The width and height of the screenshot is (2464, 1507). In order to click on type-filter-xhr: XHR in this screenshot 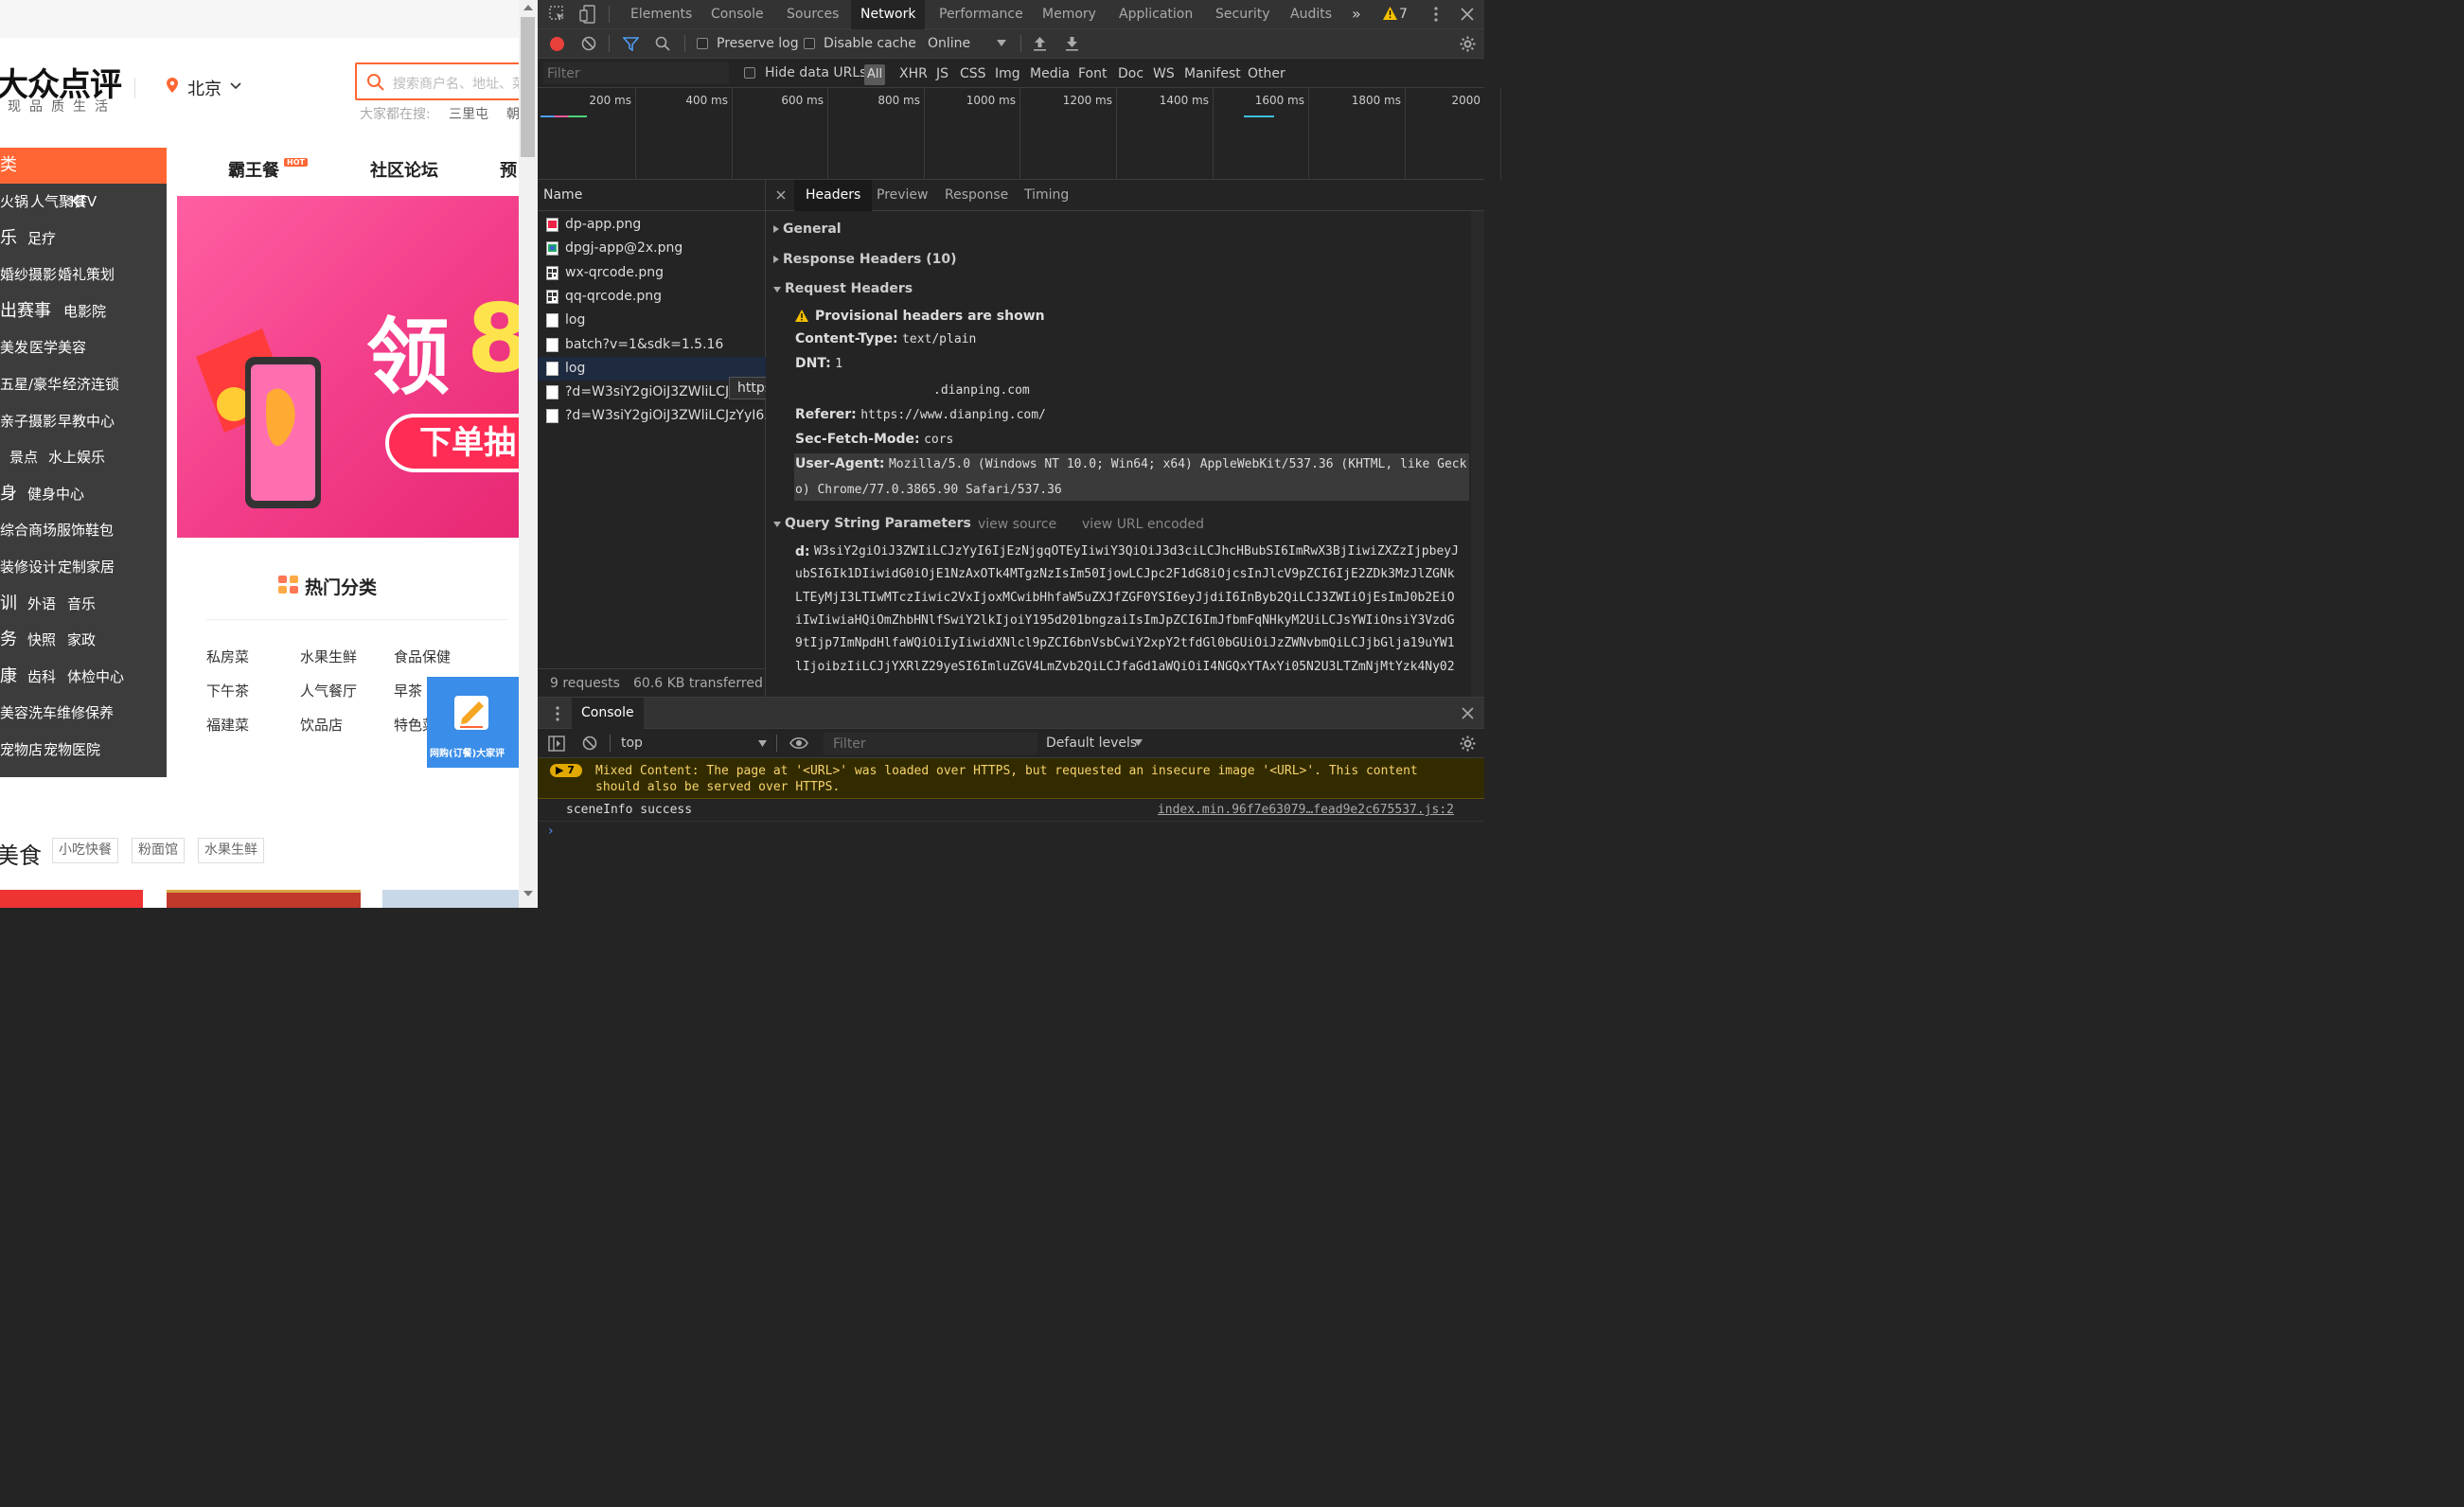, I will do `click(913, 73)`.